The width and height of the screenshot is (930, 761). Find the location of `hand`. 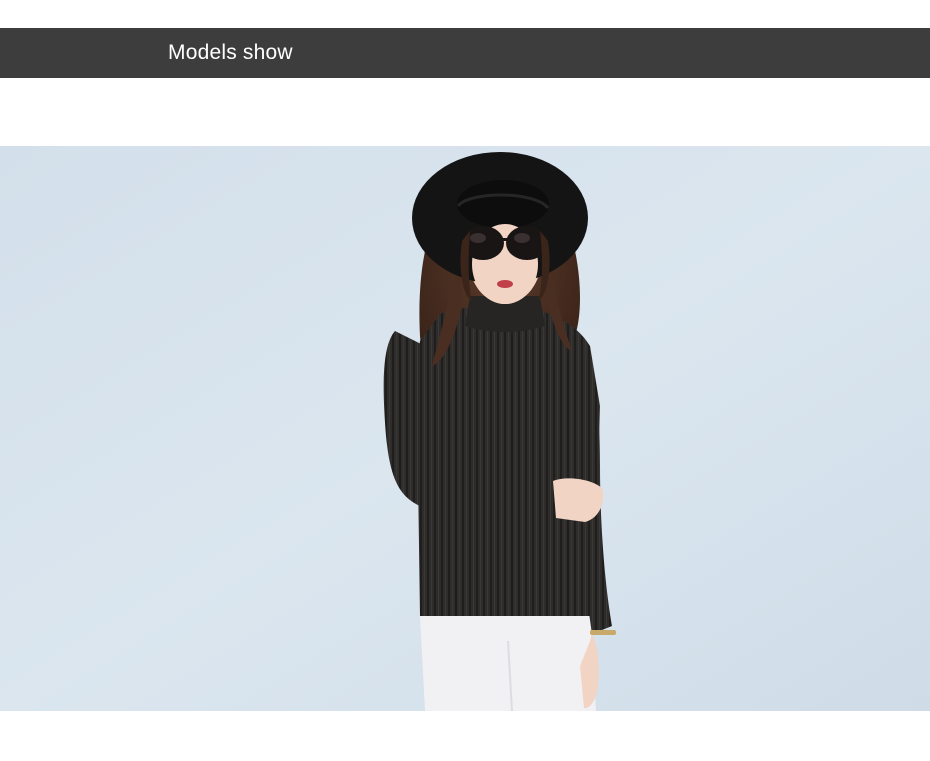

hand is located at coordinates (578, 500).